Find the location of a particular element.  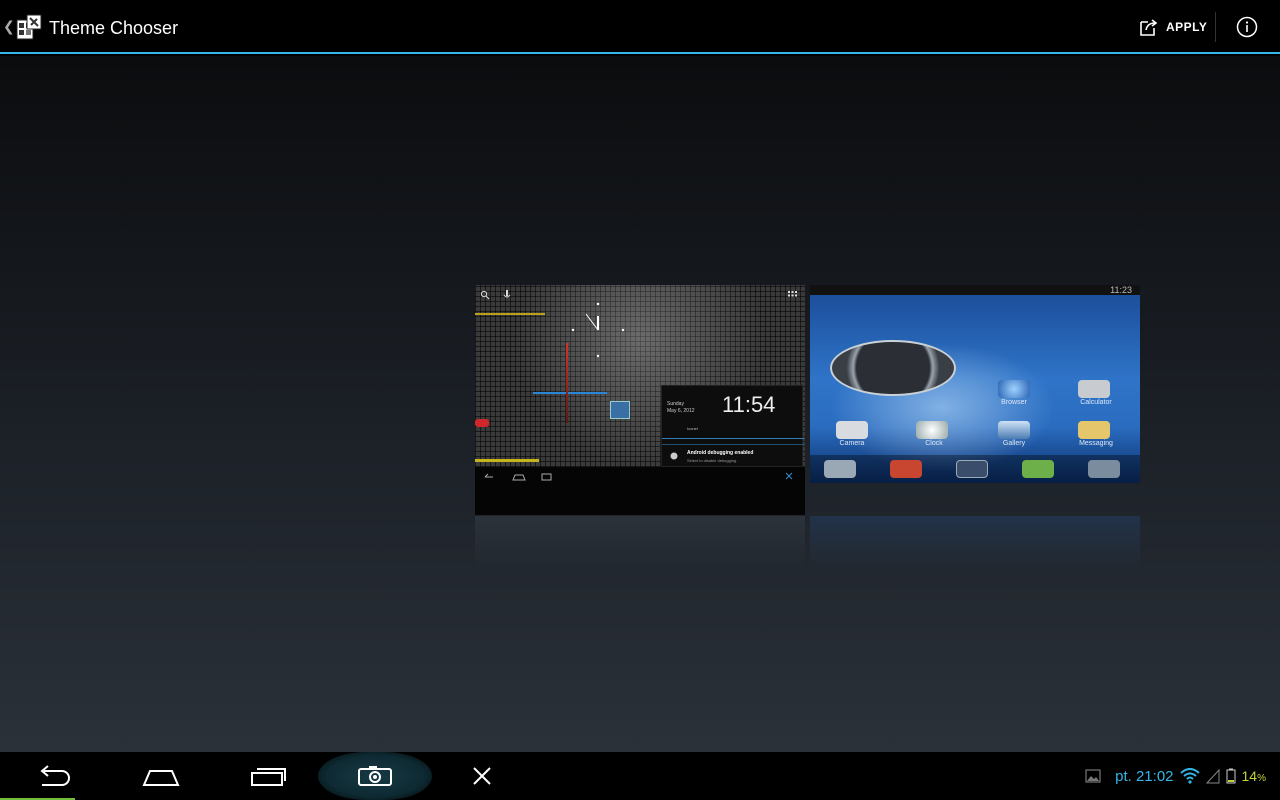

settings-app-icon is located at coordinates (1104, 469).